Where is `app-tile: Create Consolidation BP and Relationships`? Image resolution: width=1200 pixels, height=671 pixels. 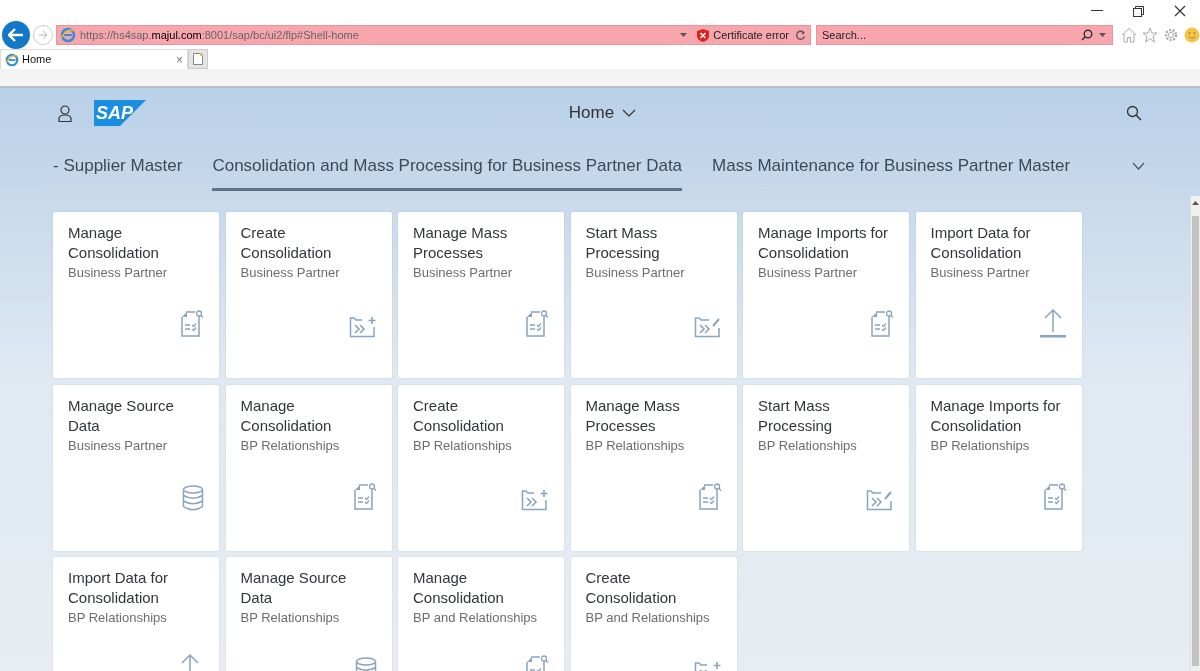 app-tile: Create Consolidation BP and Relationships is located at coordinates (653, 614).